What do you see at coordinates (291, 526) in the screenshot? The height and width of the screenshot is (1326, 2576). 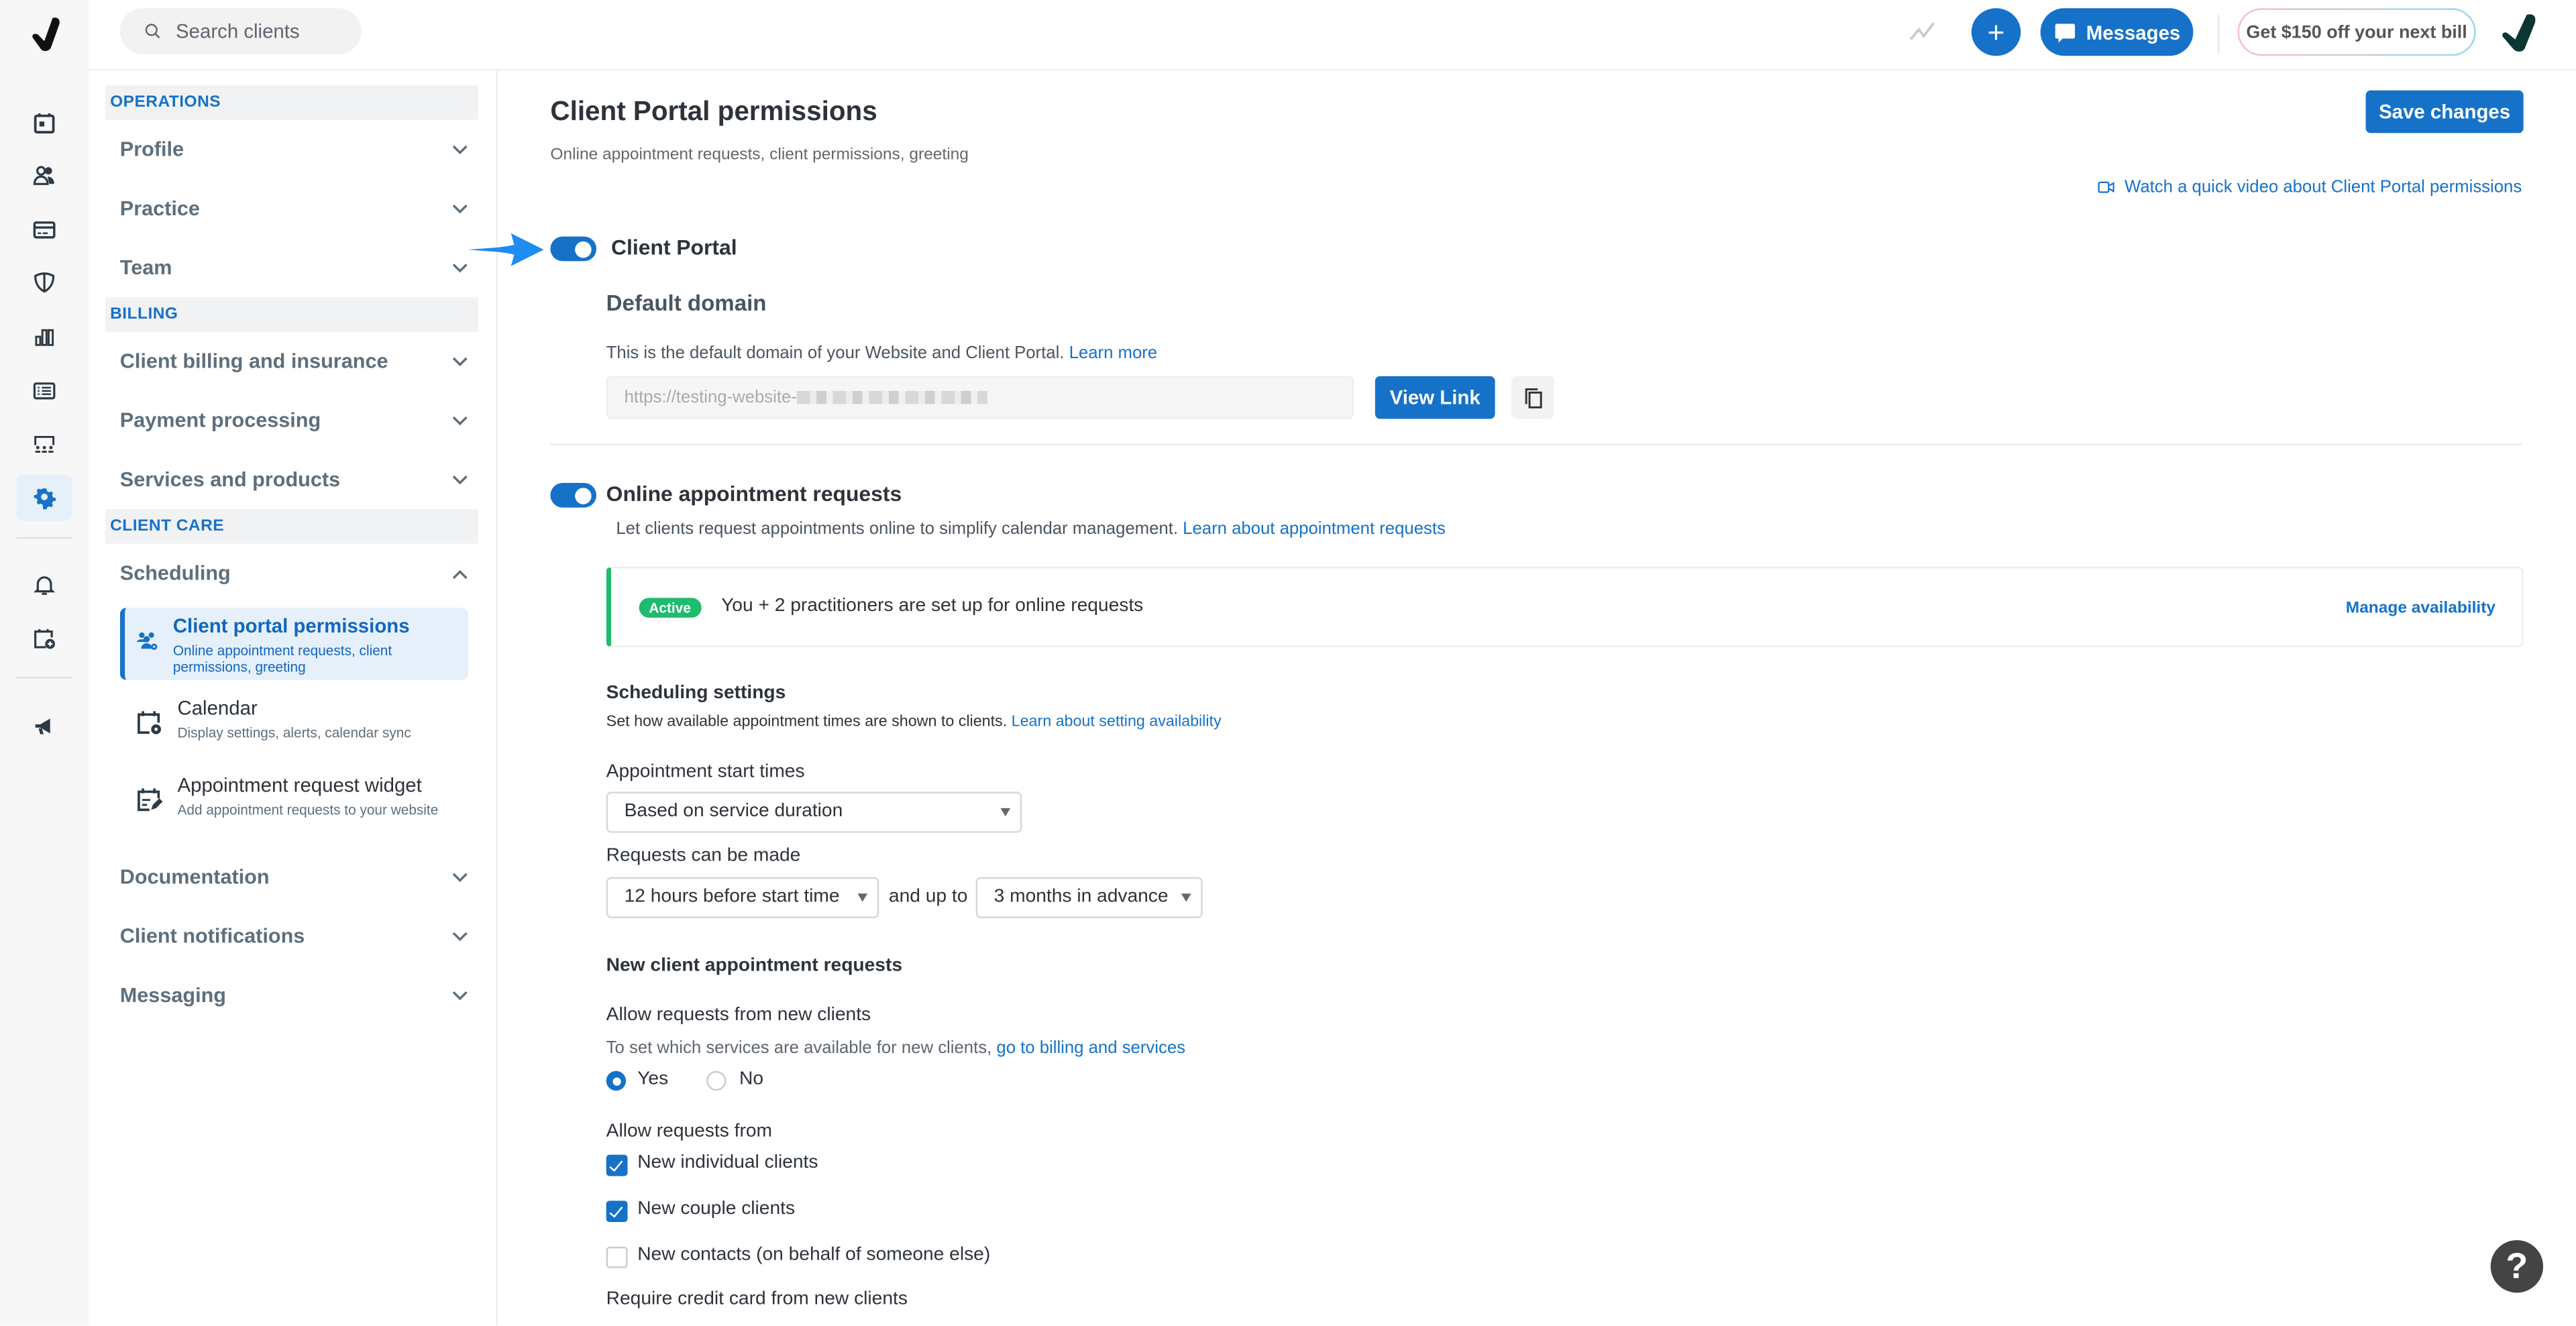 I see `section-client-care: CLIENT CARE` at bounding box center [291, 526].